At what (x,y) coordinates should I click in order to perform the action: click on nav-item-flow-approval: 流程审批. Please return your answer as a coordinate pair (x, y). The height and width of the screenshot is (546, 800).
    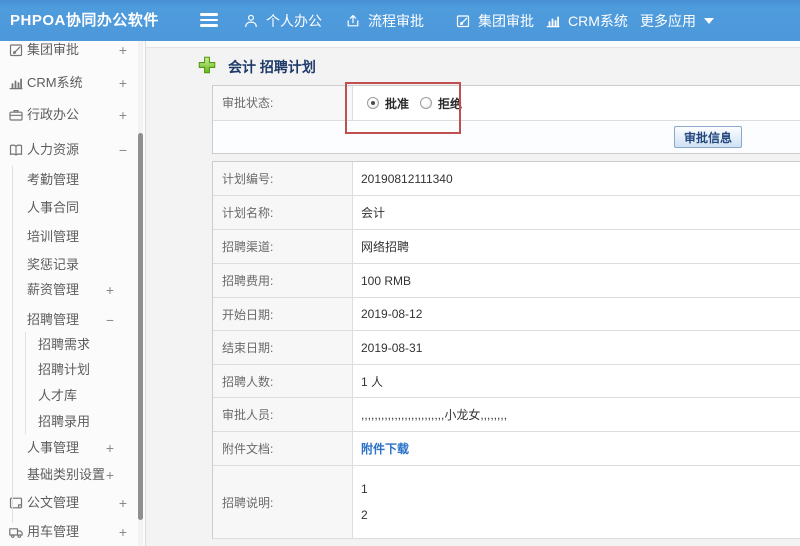
    Looking at the image, I should click on (384, 20).